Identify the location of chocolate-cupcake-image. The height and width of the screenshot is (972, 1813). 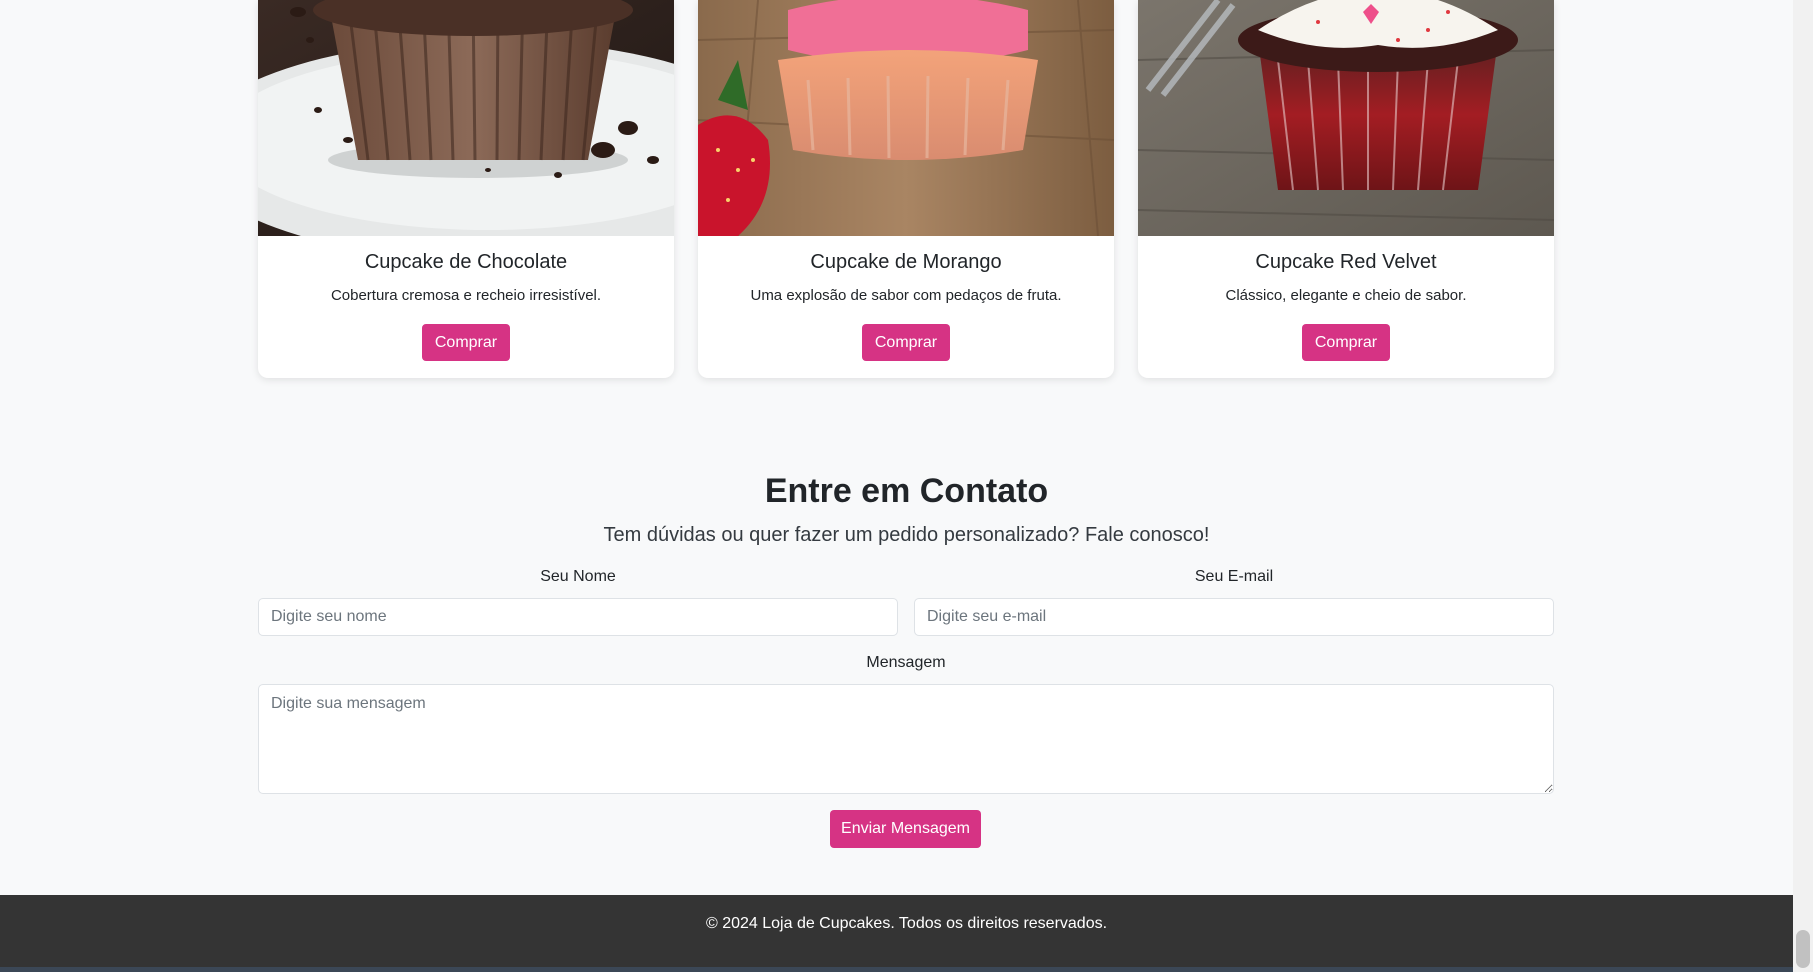
(466, 118).